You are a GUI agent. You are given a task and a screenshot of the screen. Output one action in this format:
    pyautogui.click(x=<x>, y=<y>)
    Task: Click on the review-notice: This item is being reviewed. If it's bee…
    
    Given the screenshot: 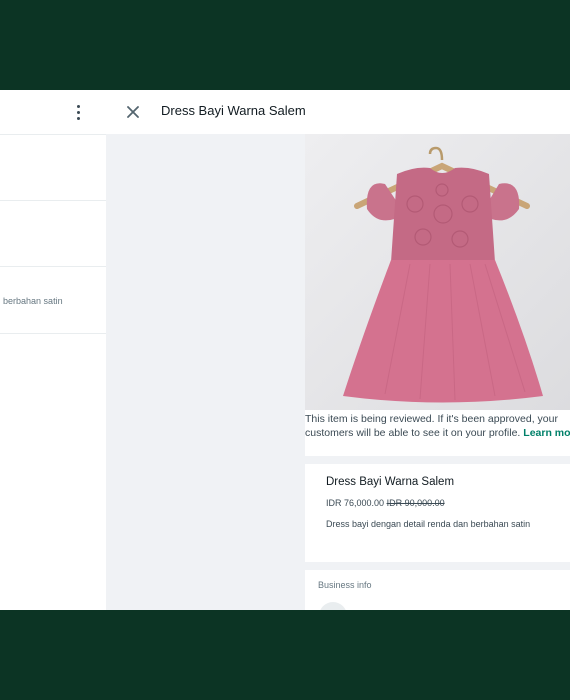 What is the action you would take?
    pyautogui.click(x=437, y=433)
    